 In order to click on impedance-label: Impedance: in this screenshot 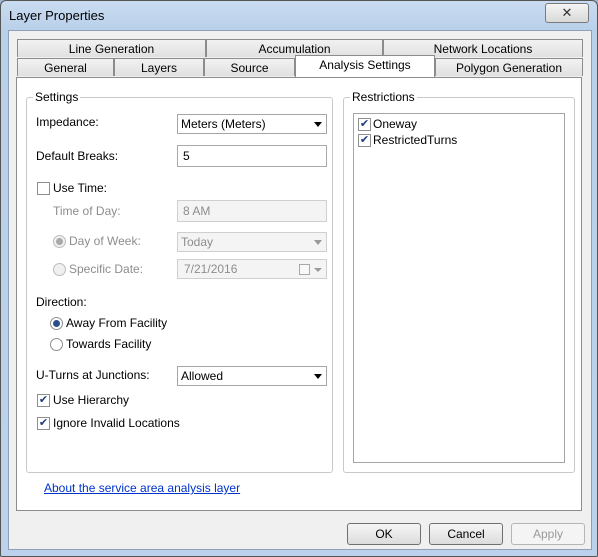, I will do `click(67, 122)`.